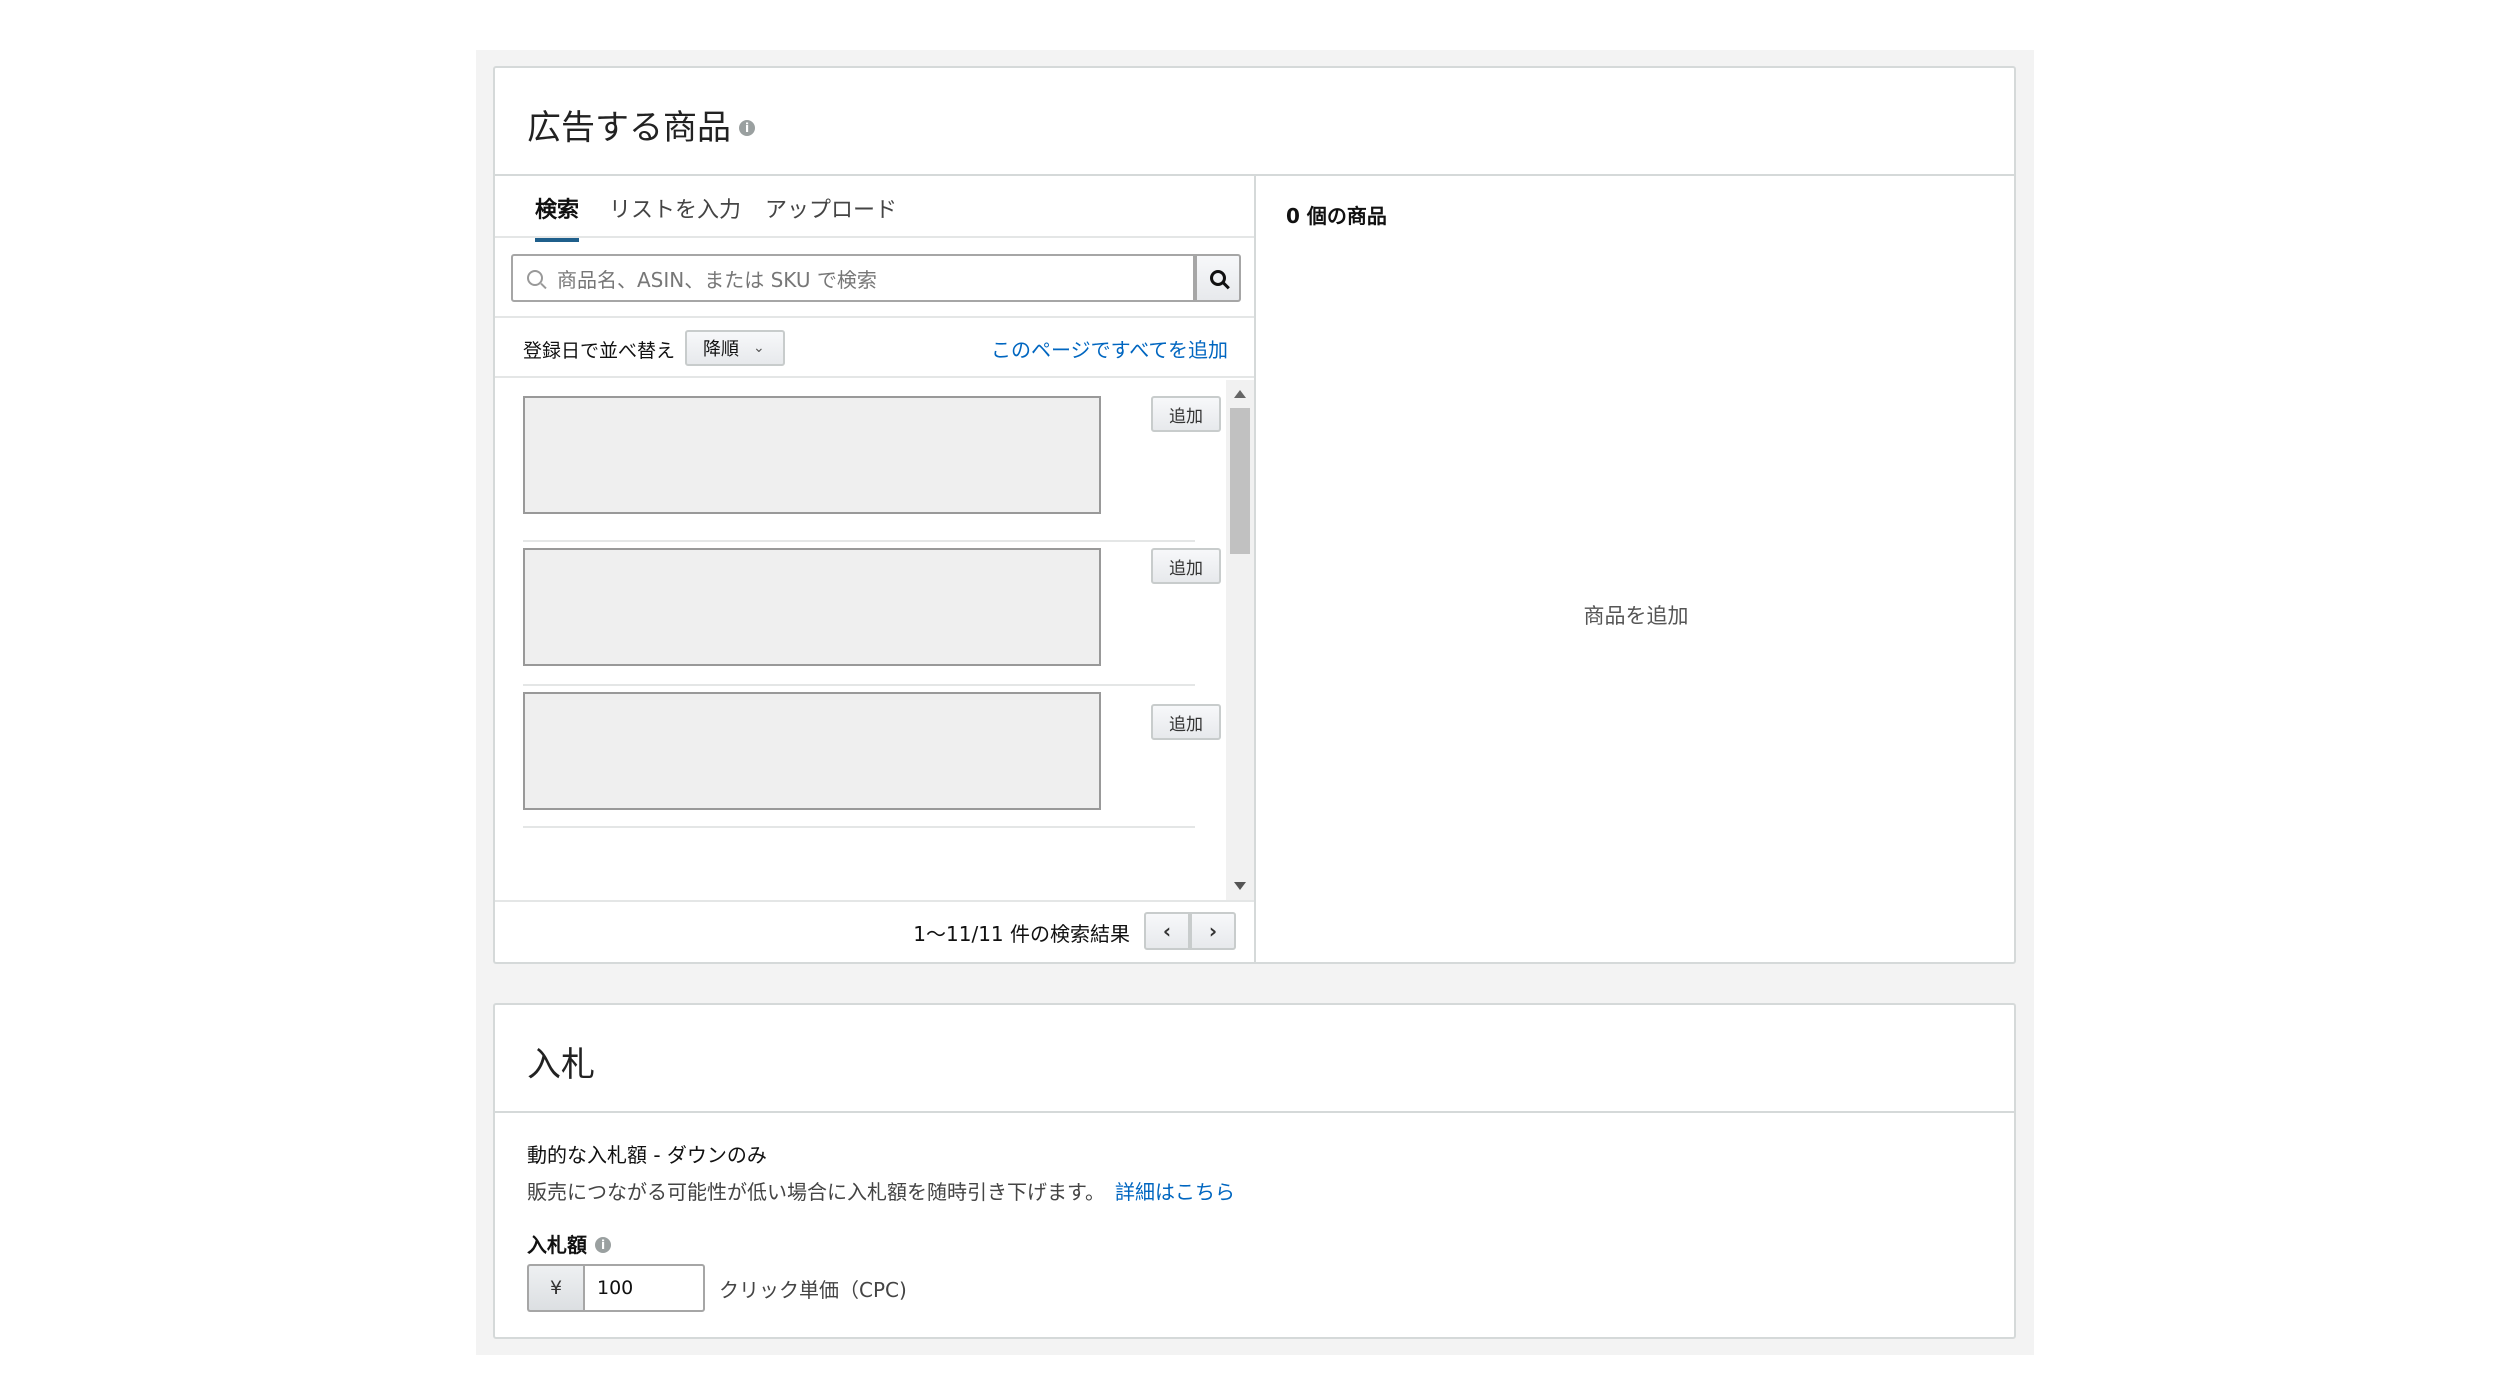 The image size is (2499, 1400). What do you see at coordinates (813, 1289) in the screenshot?
I see `bid-unit-label: クリック単価（CPC)` at bounding box center [813, 1289].